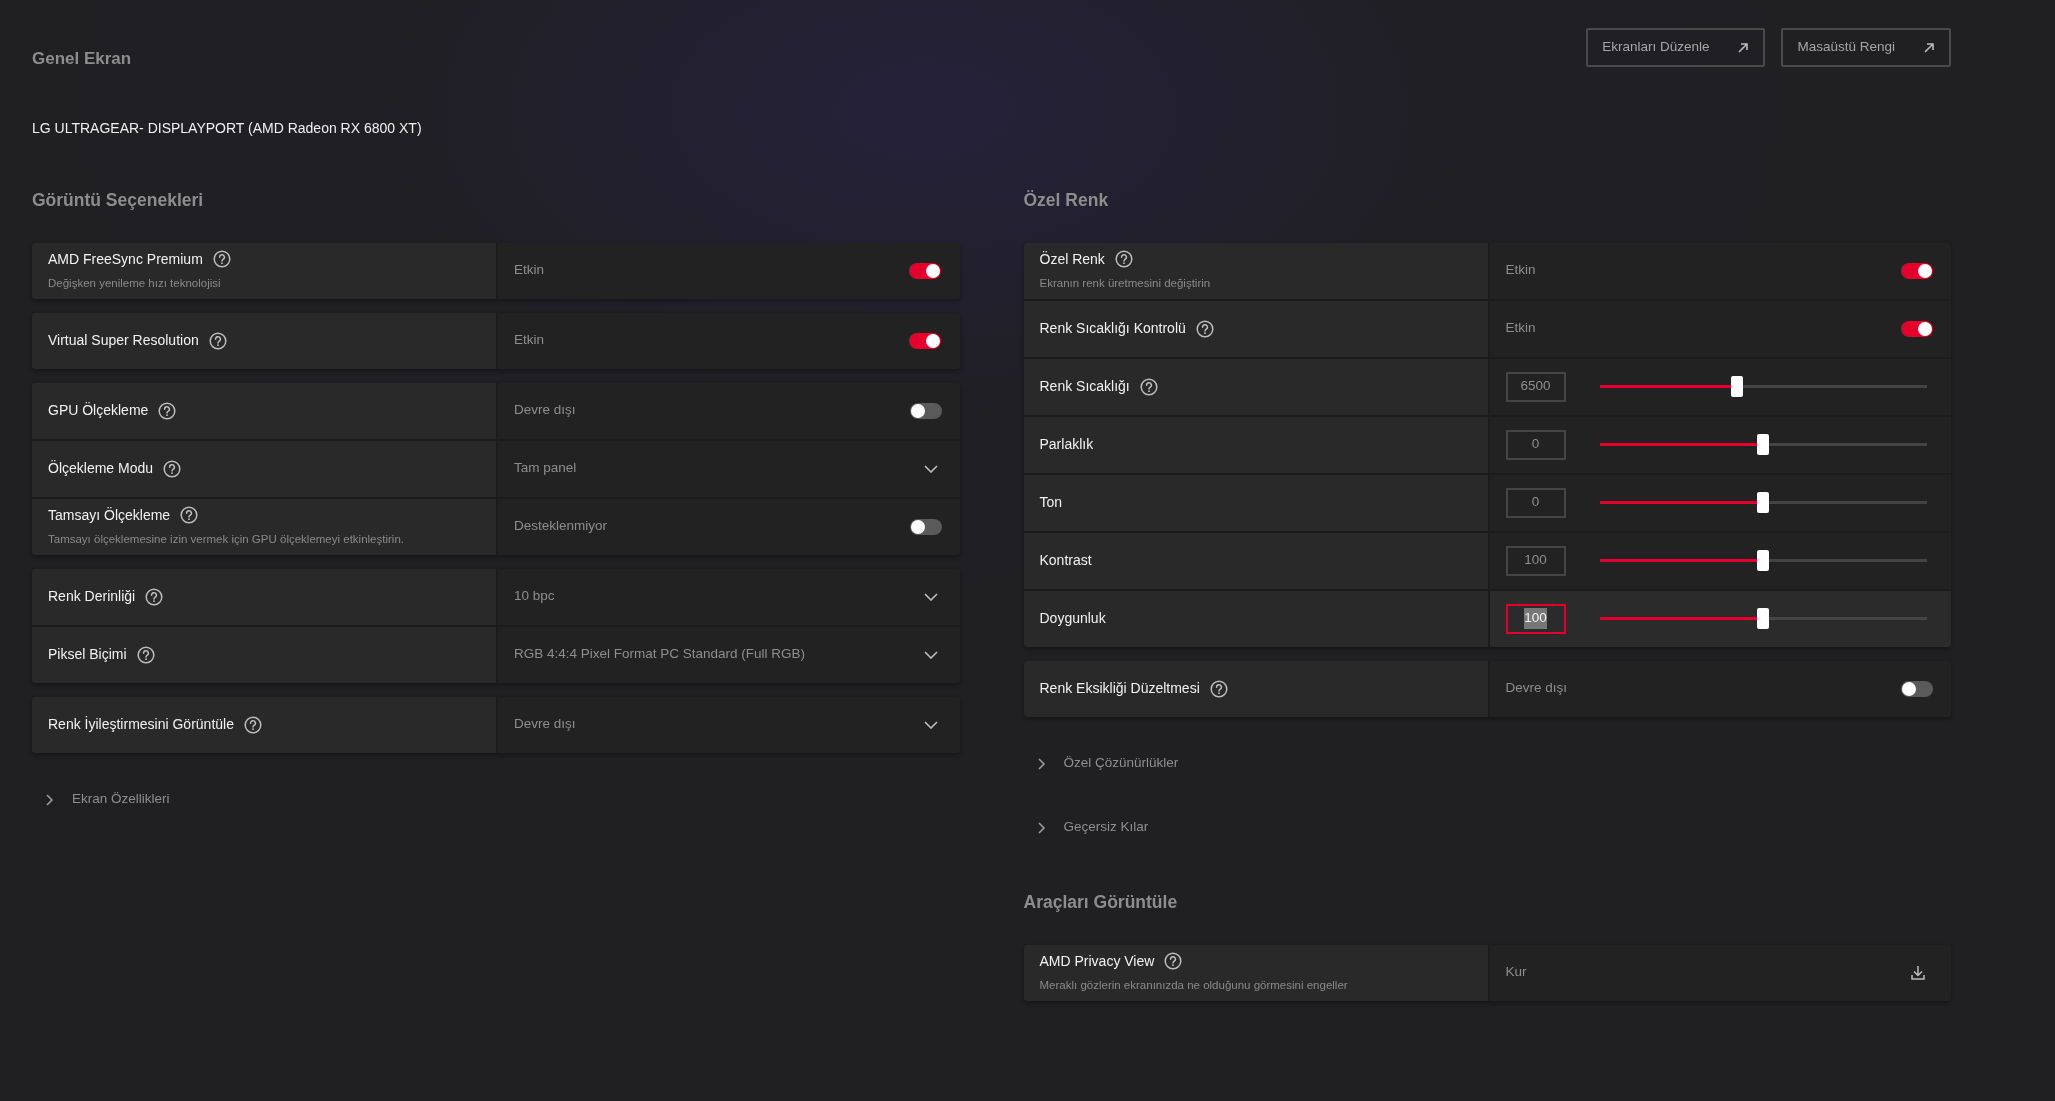 This screenshot has height=1101, width=2055. What do you see at coordinates (1072, 259) in the screenshot?
I see `setting-label: Özel Renk` at bounding box center [1072, 259].